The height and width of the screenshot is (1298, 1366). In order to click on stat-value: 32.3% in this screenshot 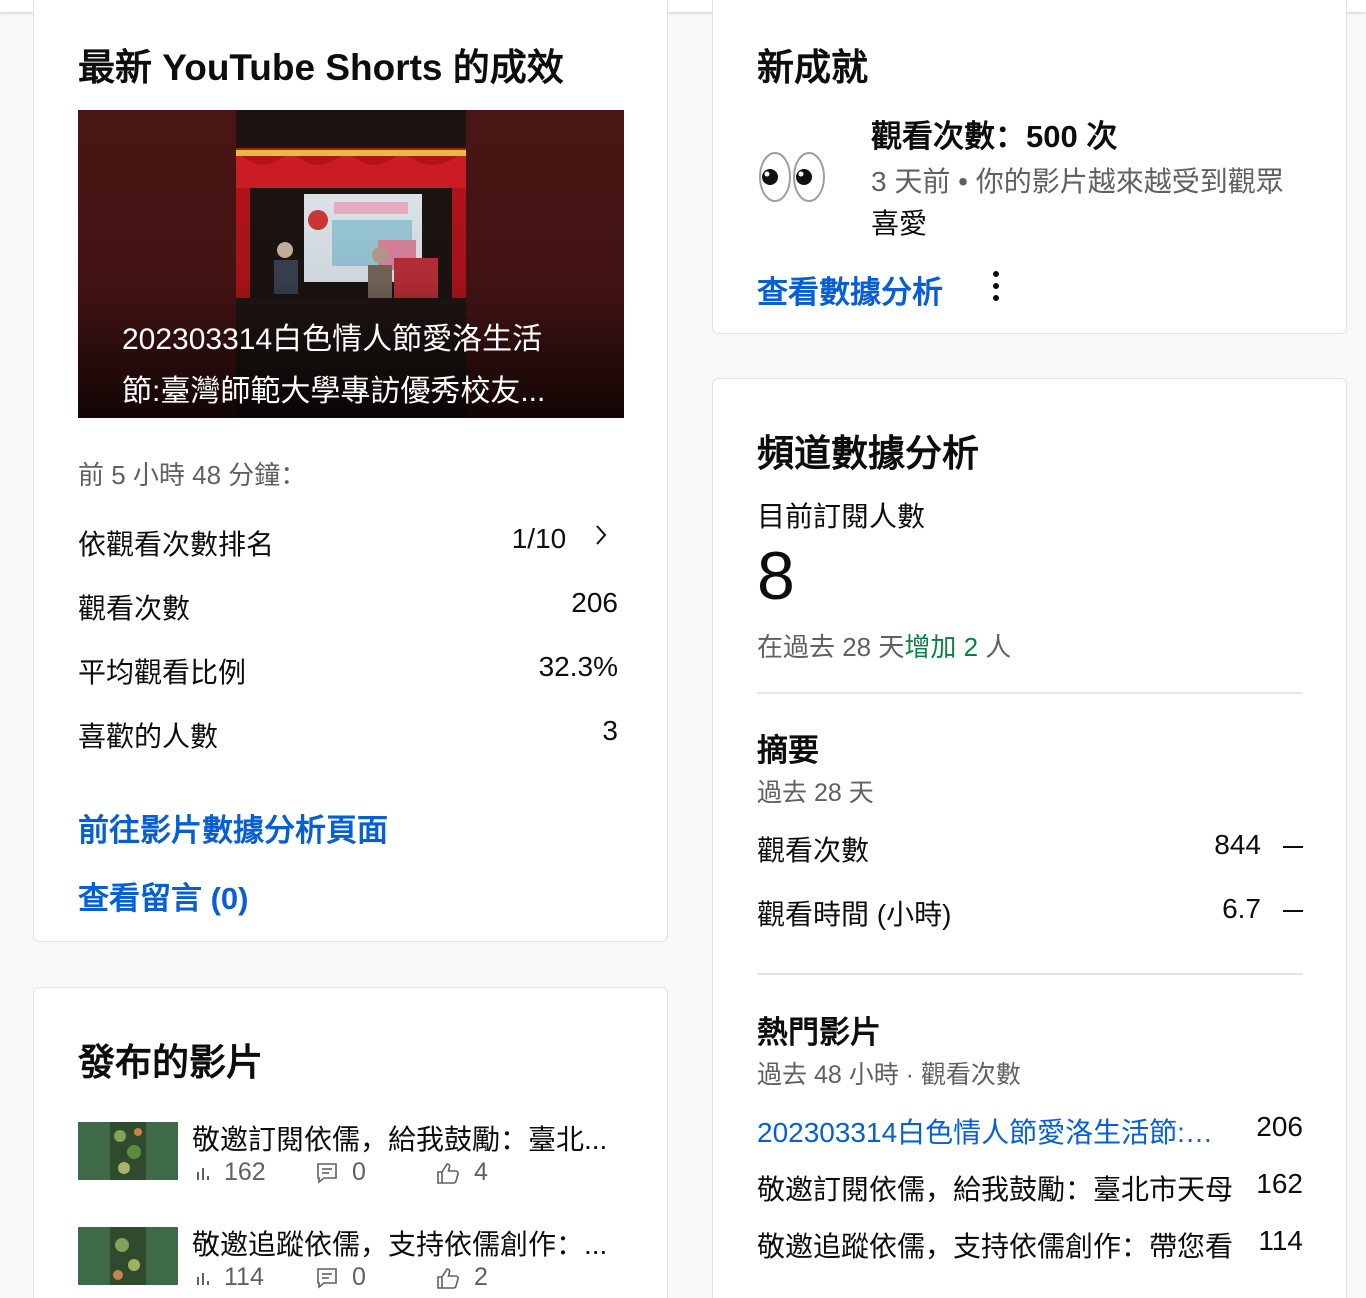, I will do `click(578, 666)`.